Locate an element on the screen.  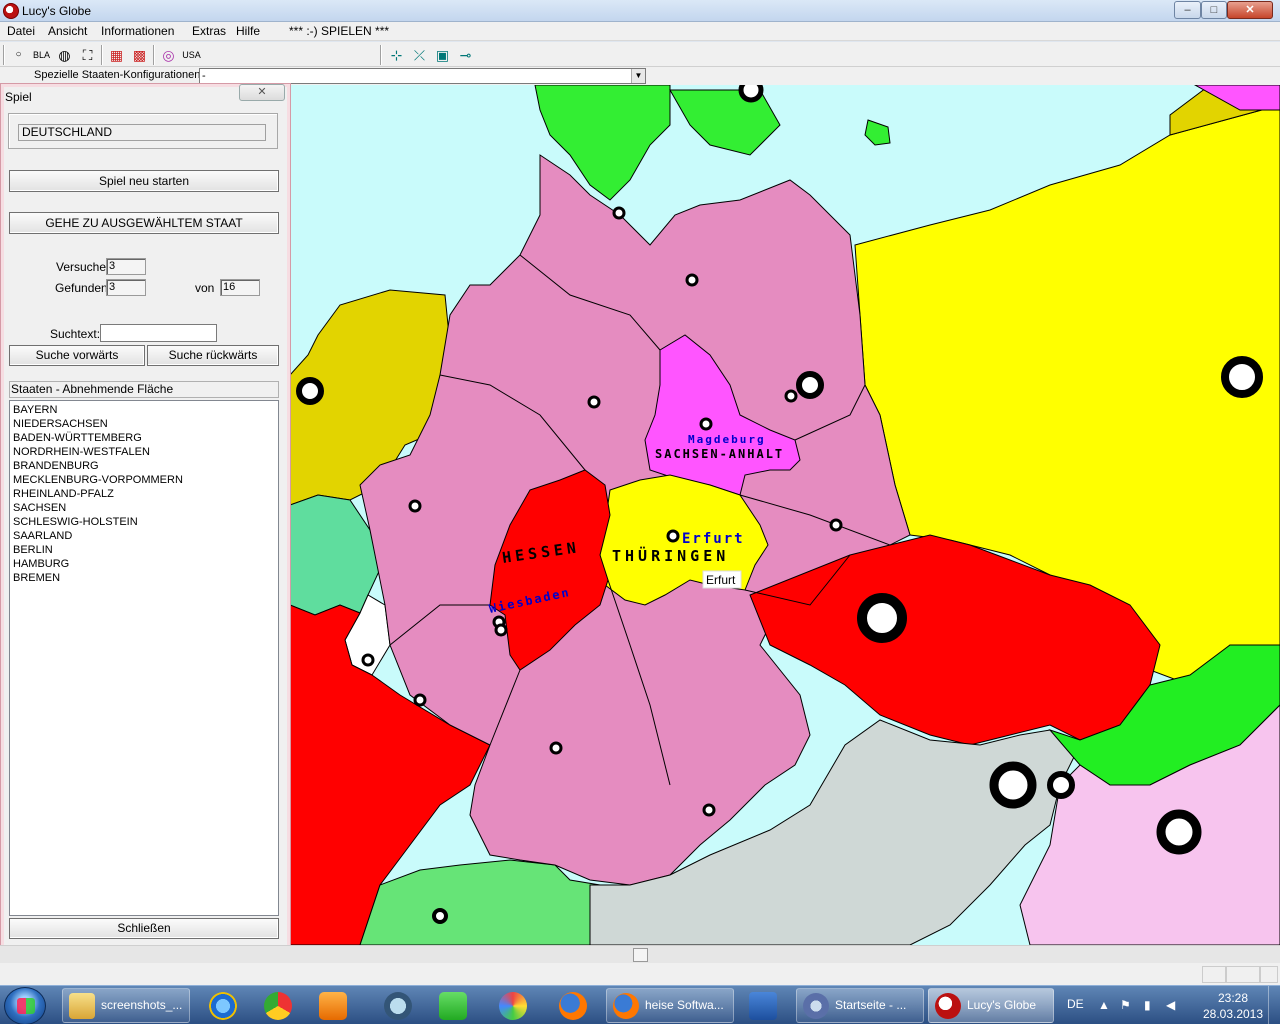
restart-game-button: Spiel neu starten is located at coordinates (144, 181).